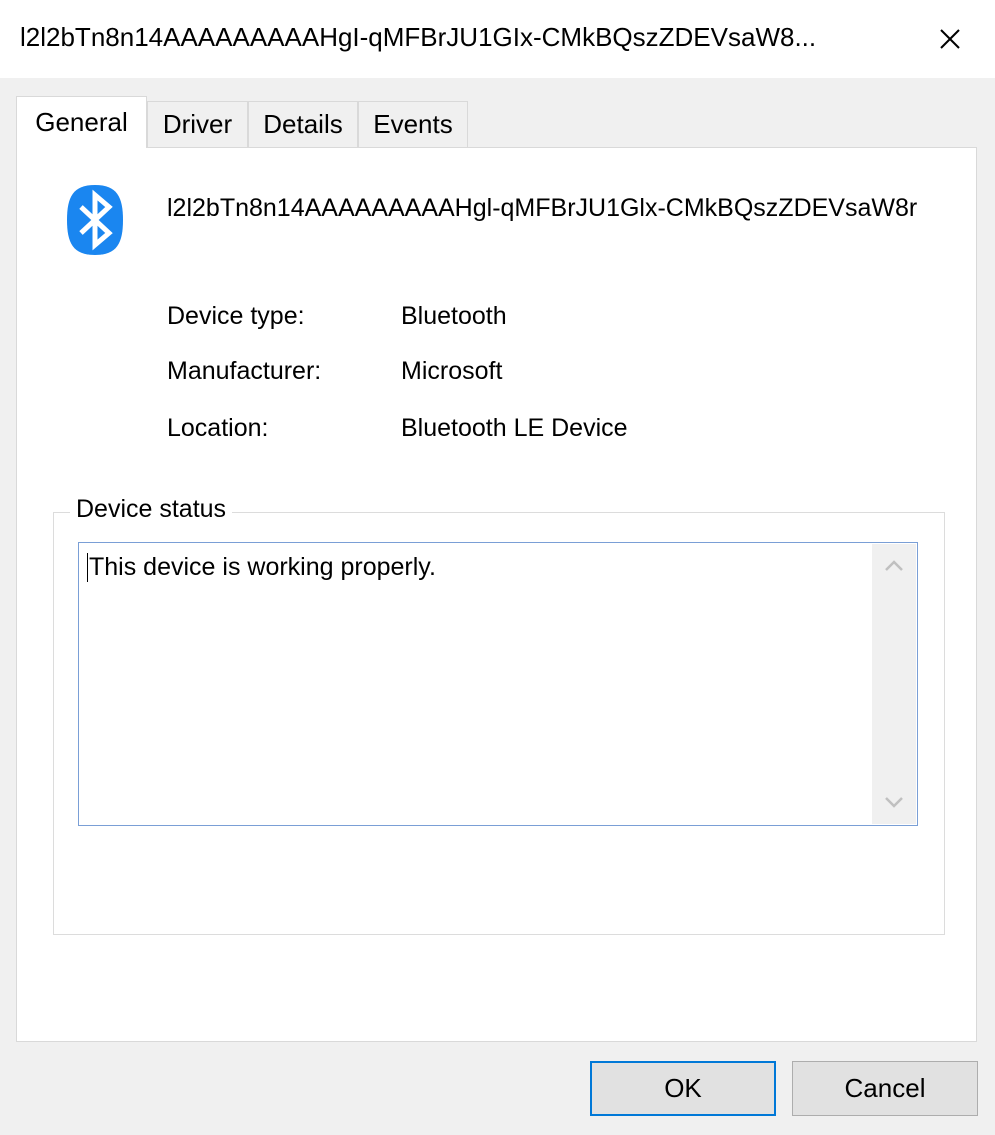 The image size is (995, 1135). Describe the element at coordinates (885, 1088) in the screenshot. I see `cancel-button: Cancel` at that location.